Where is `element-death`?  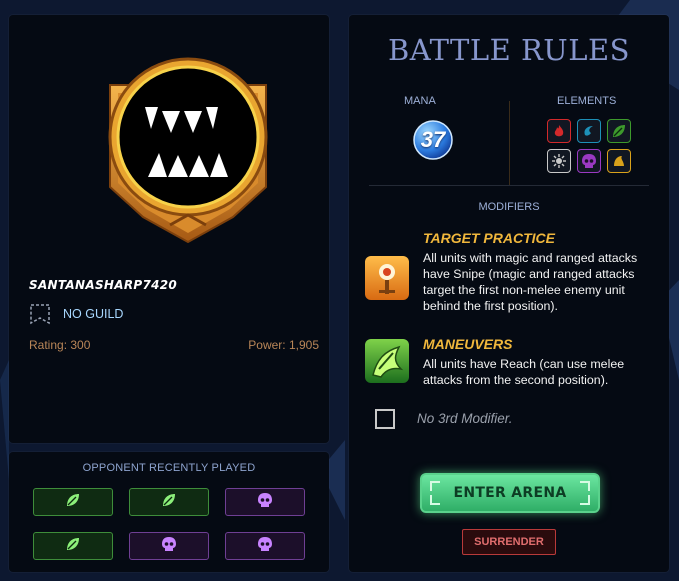
element-death is located at coordinates (589, 161).